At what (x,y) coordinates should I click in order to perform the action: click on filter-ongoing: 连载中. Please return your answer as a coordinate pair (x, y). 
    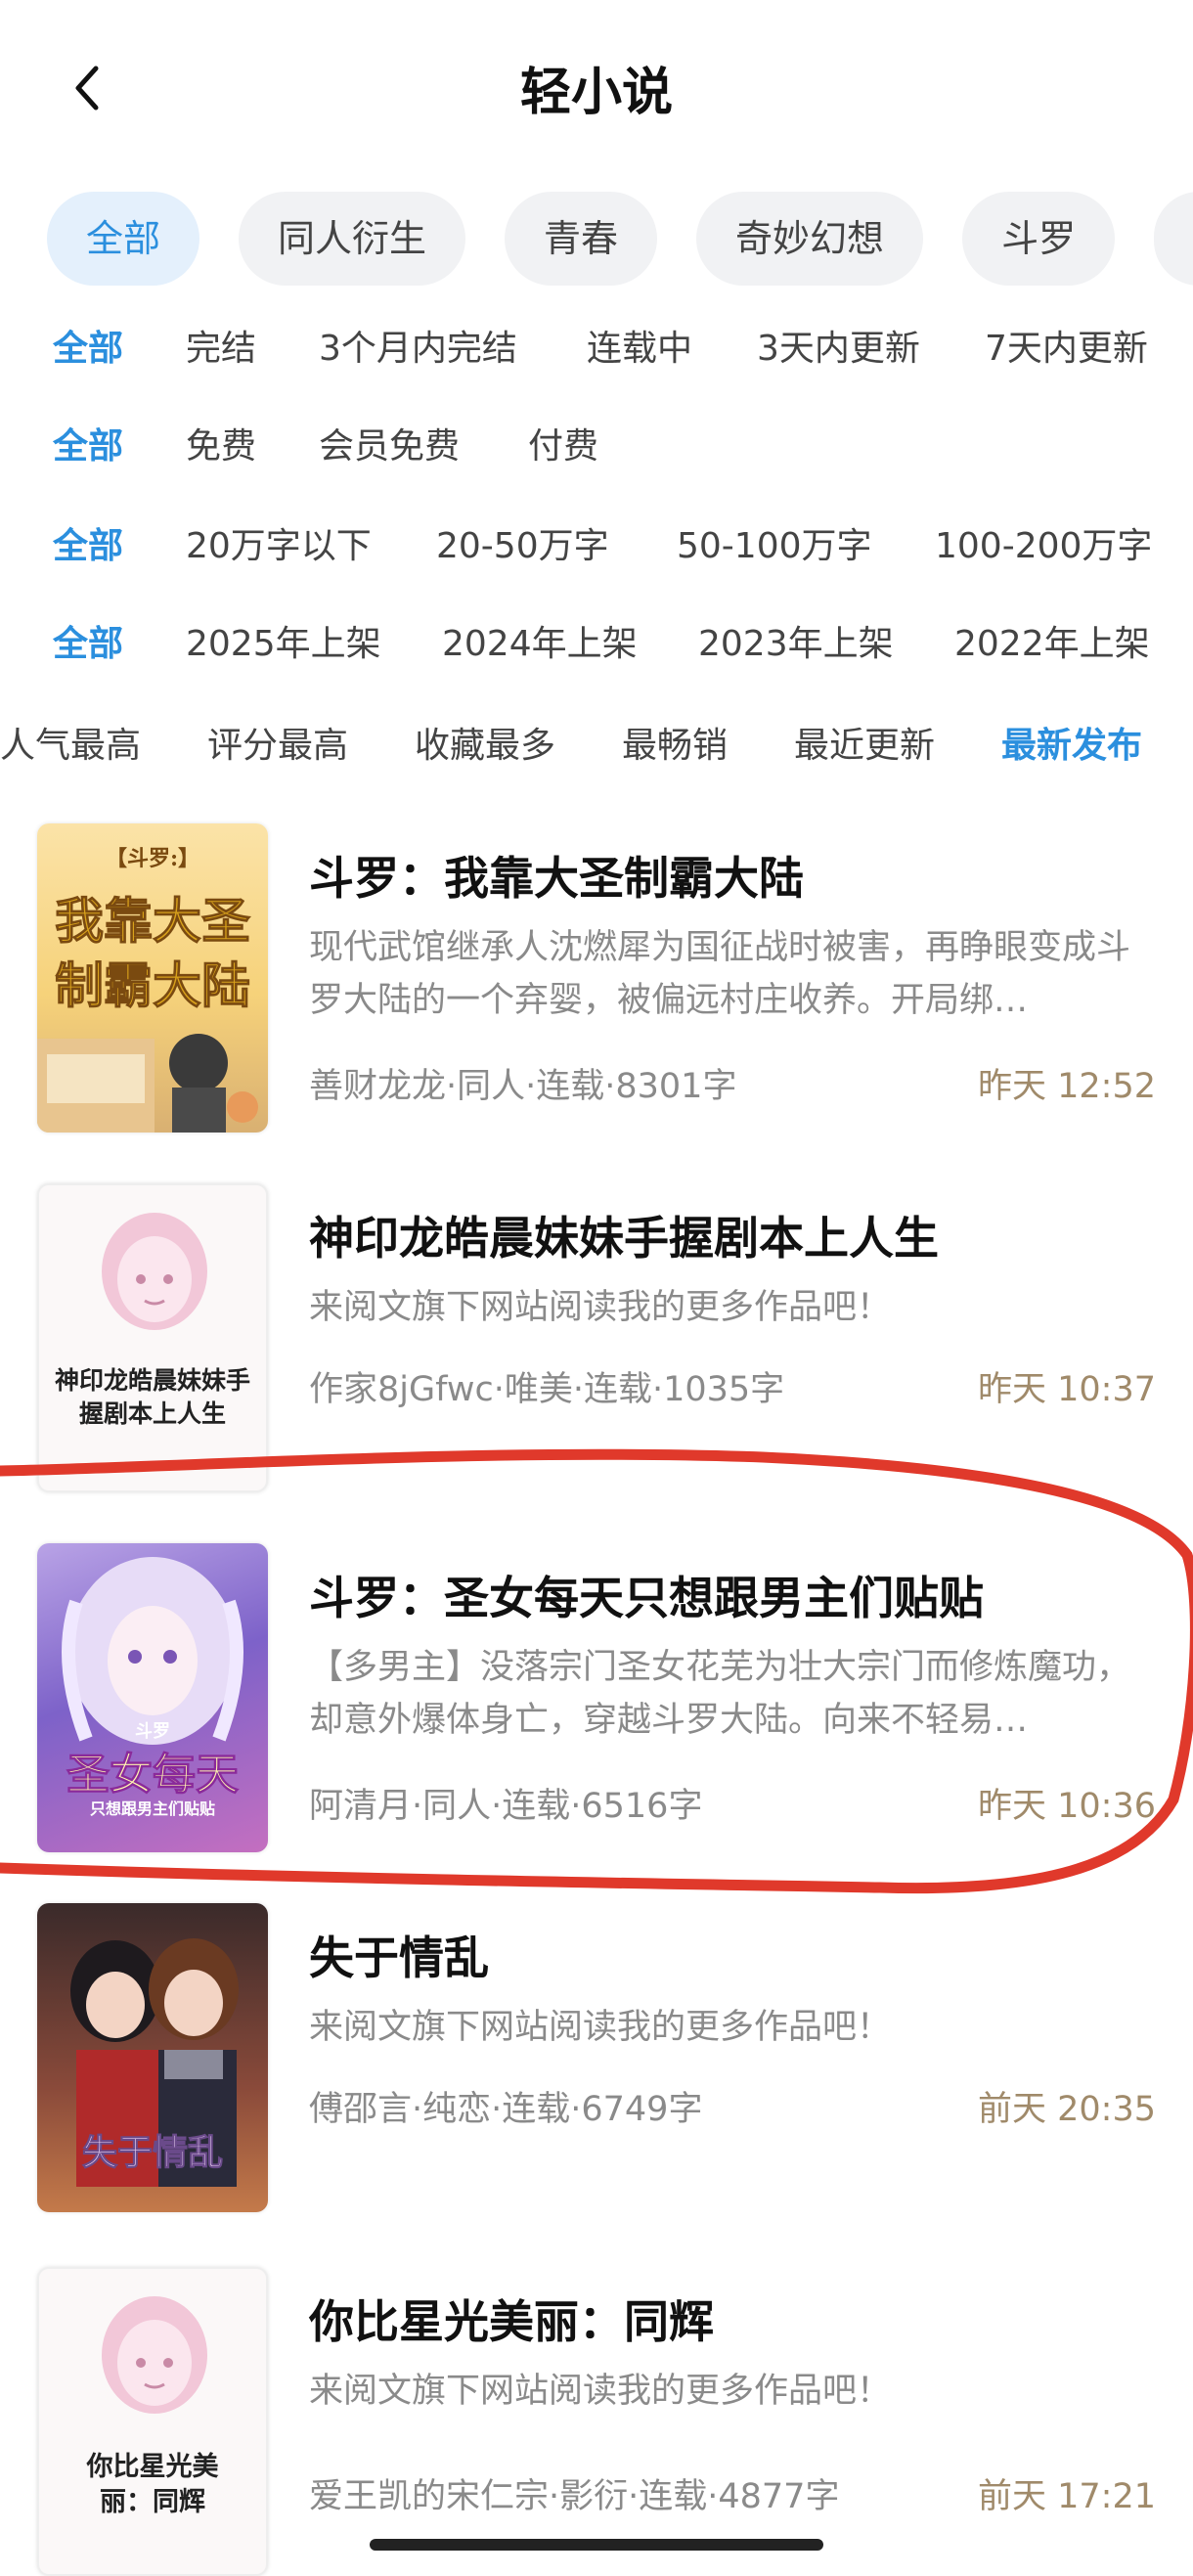
    Looking at the image, I should click on (640, 349).